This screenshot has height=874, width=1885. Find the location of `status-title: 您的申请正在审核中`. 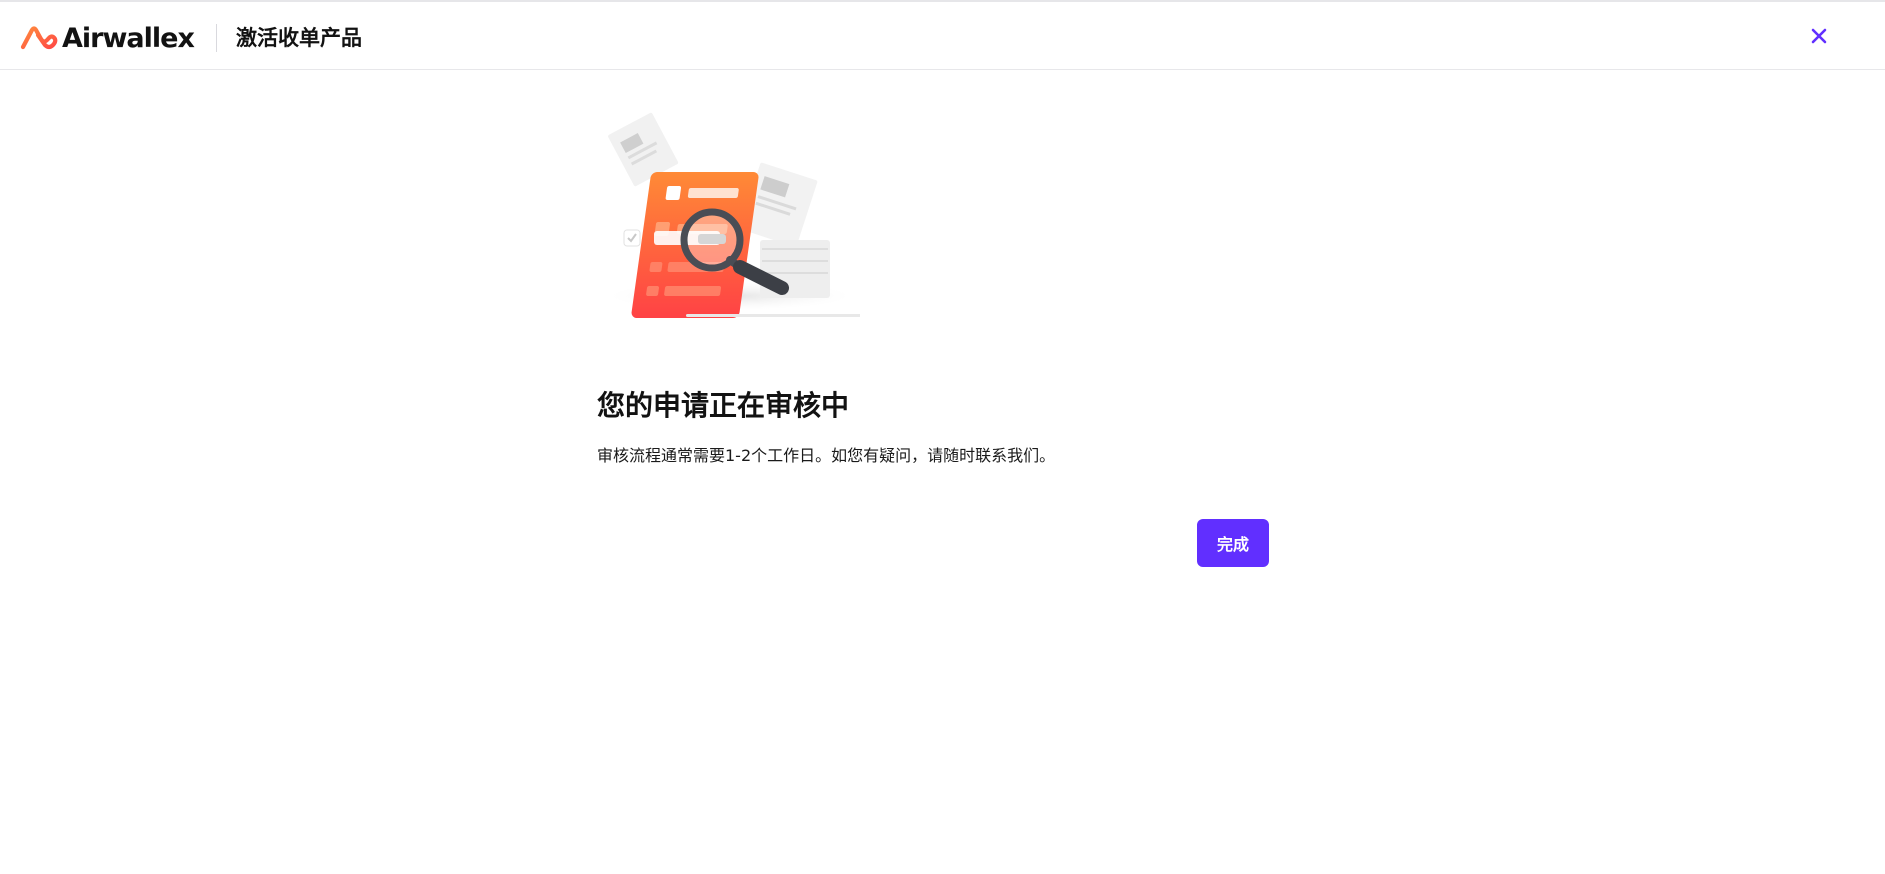

status-title: 您的申请正在审核中 is located at coordinates (723, 405).